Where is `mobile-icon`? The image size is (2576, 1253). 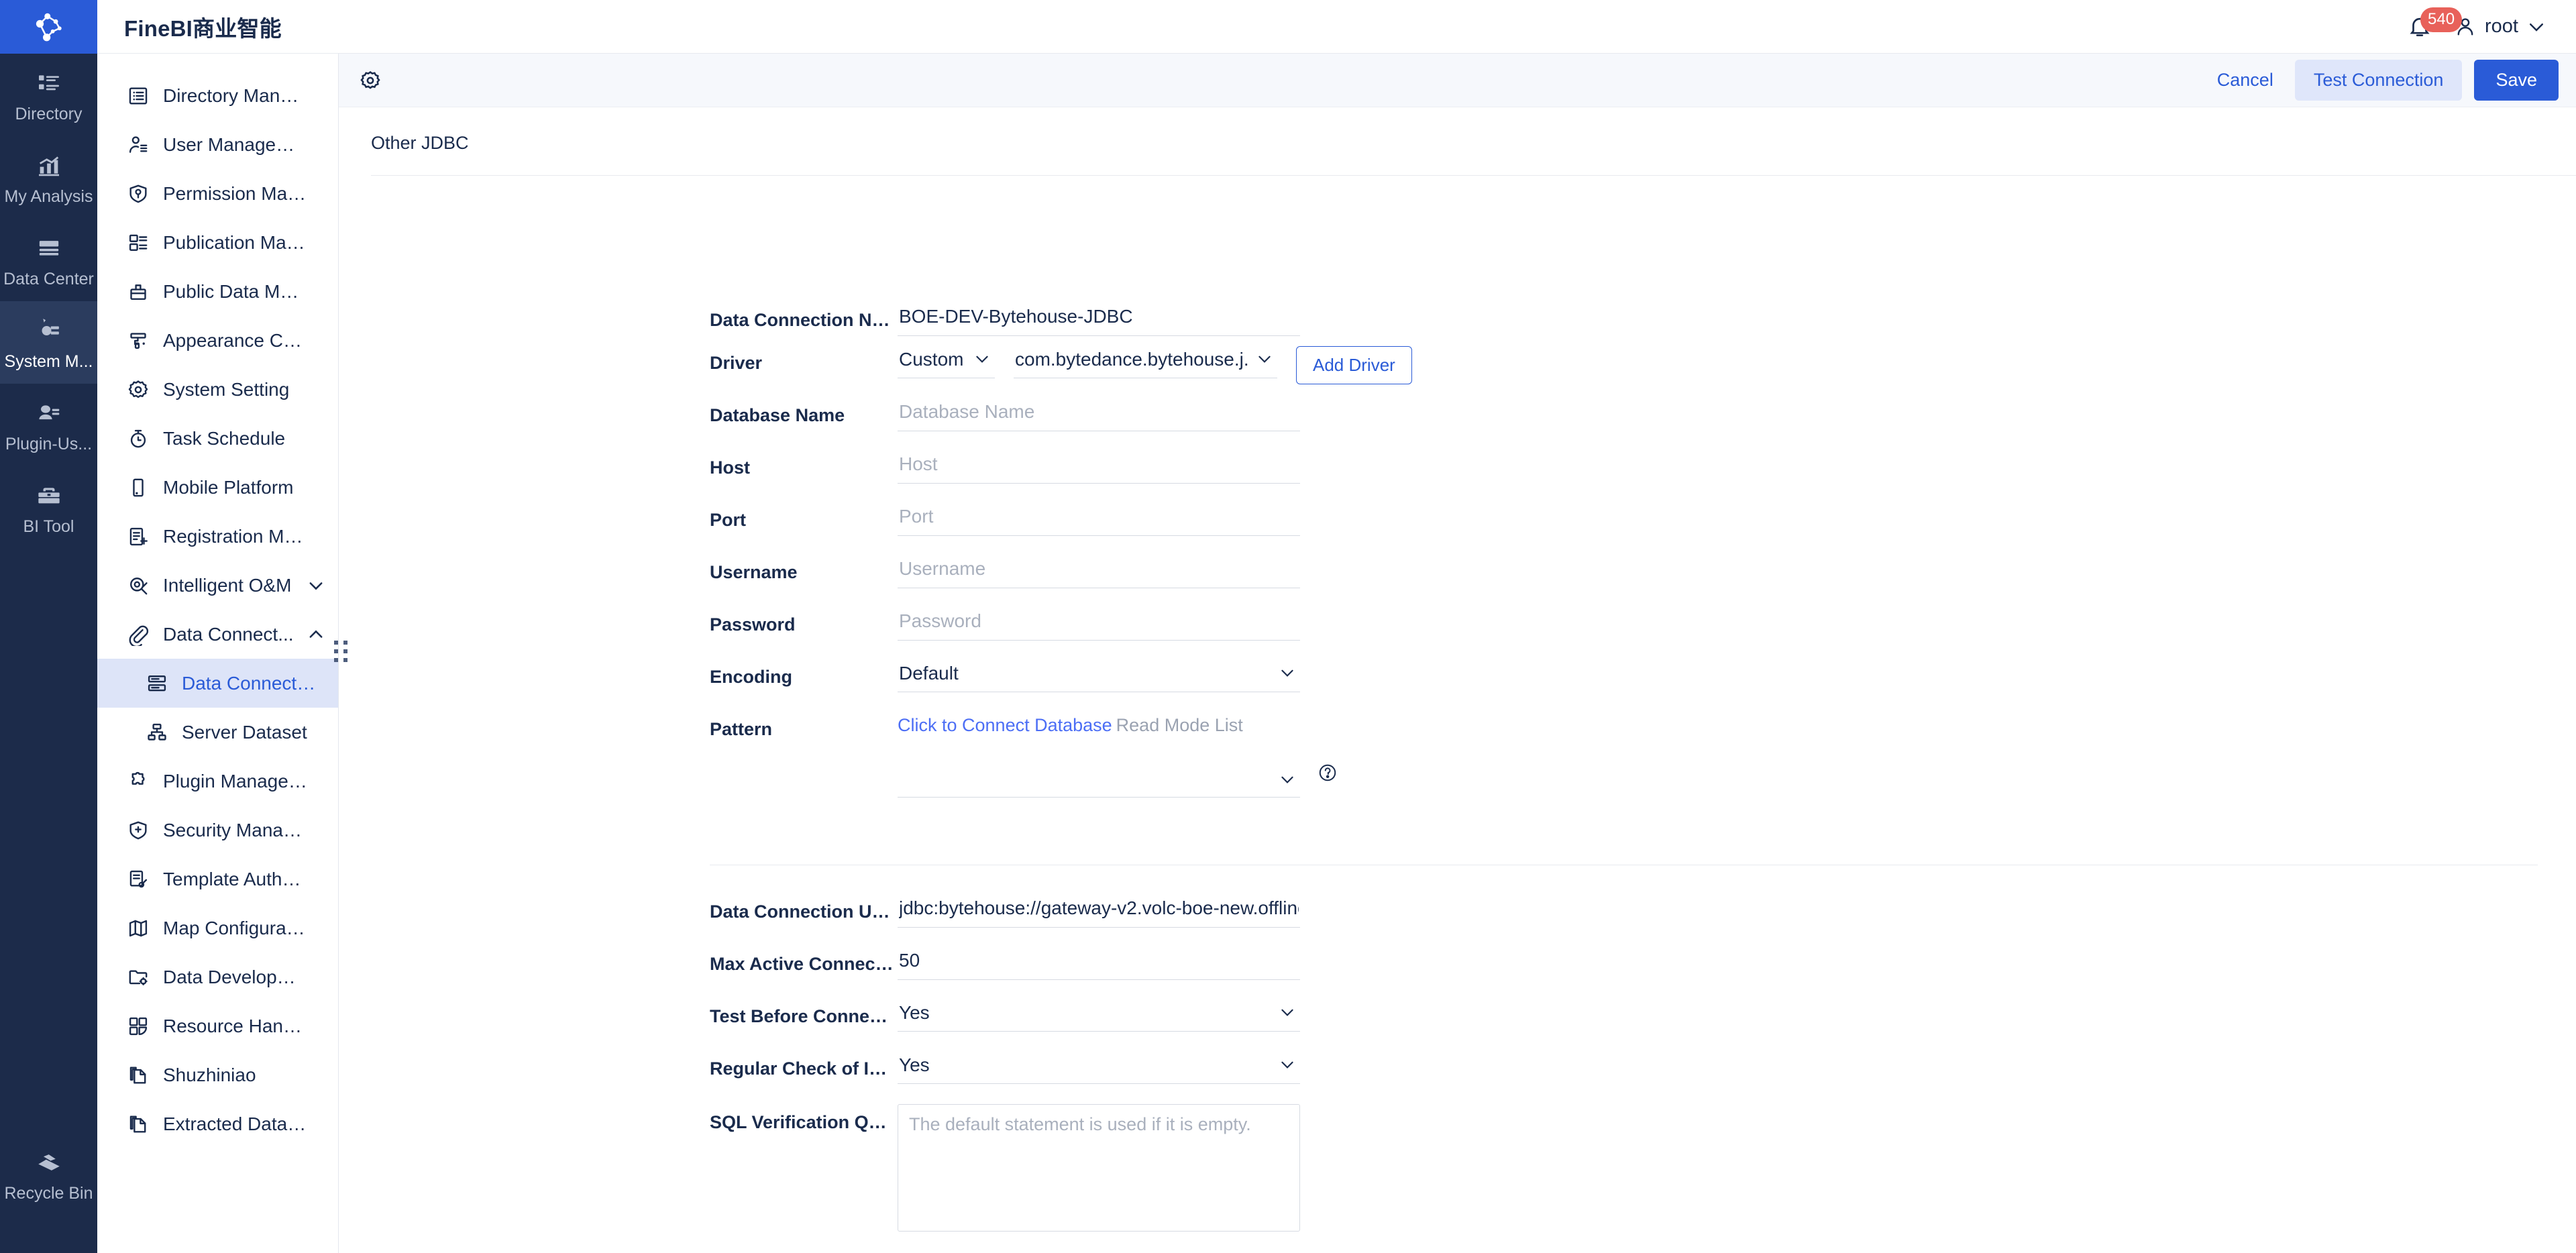 mobile-icon is located at coordinates (138, 487).